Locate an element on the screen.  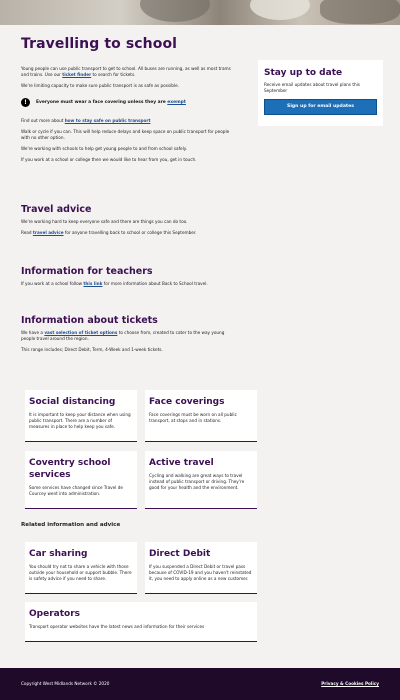
travel-advice-heading: Travel advice is located at coordinates (56, 209).